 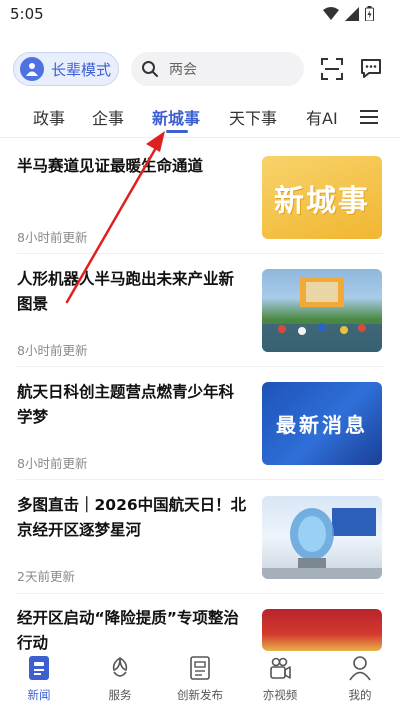 I want to click on tab-world: 天下事, so click(x=253, y=117).